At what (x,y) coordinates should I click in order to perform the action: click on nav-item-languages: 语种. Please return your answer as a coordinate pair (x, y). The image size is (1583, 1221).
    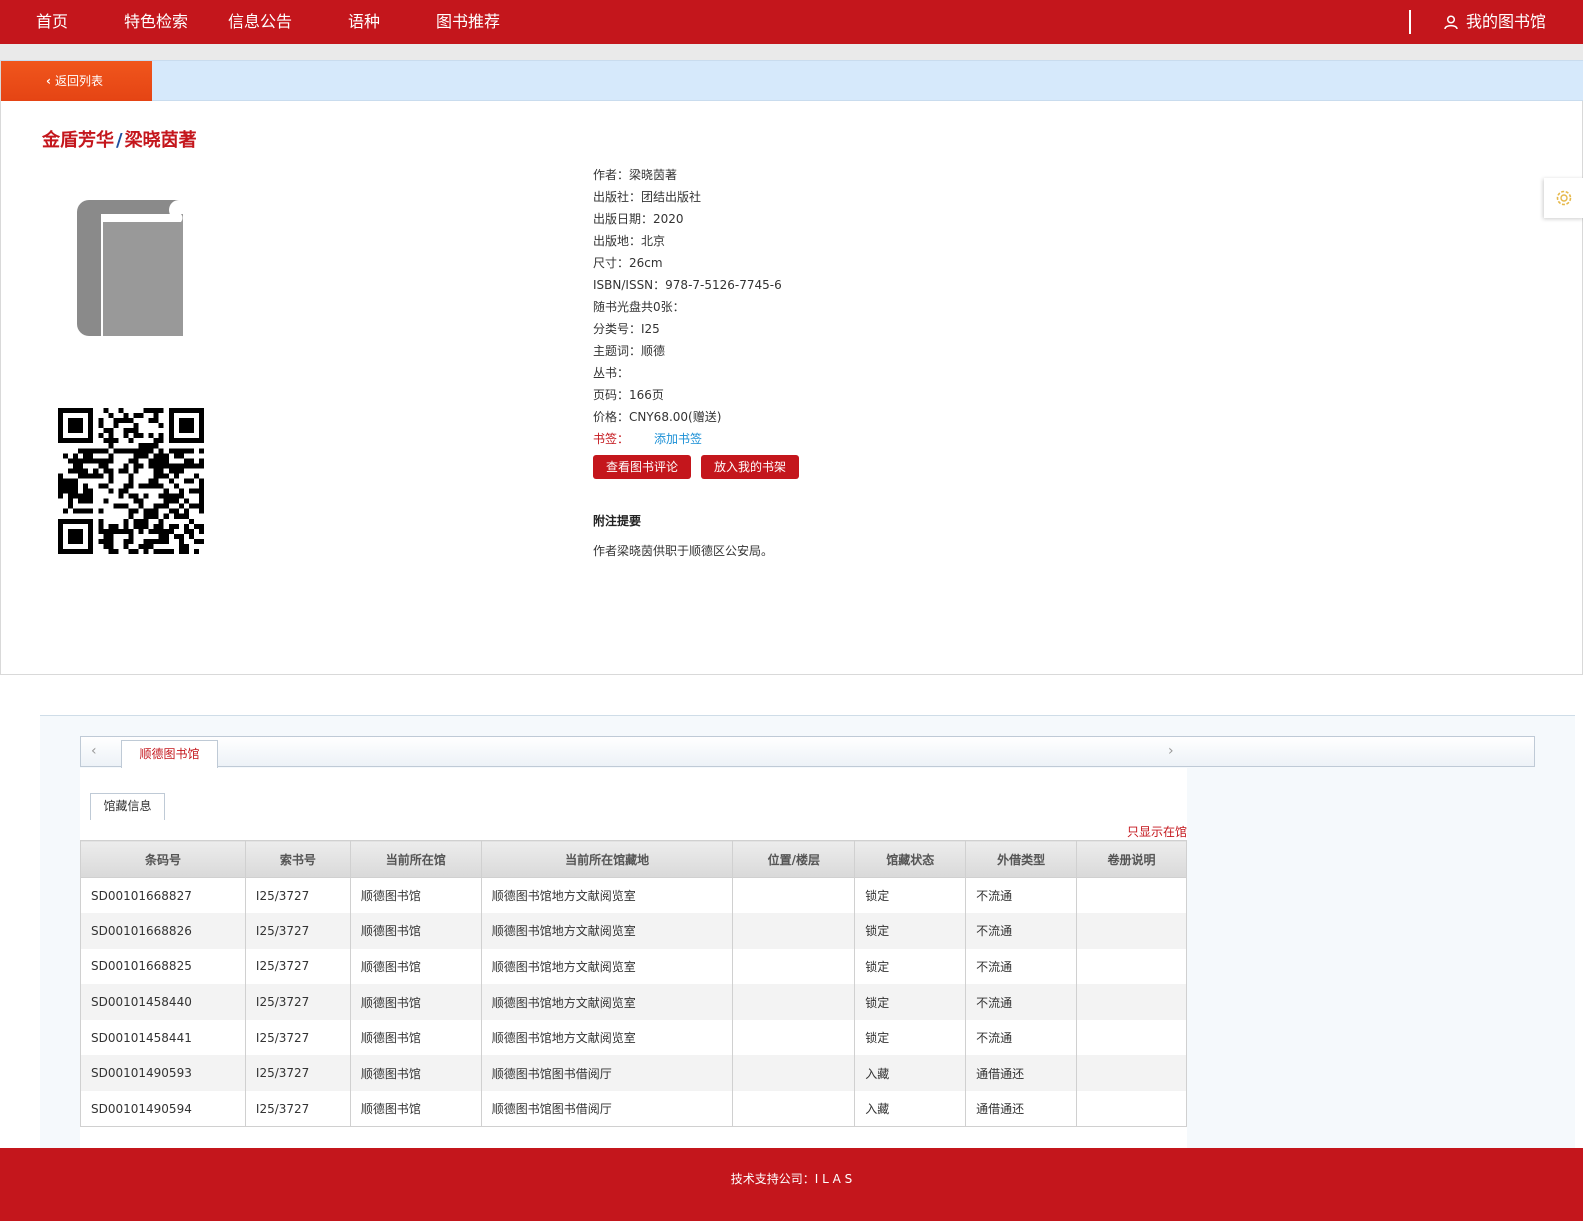
    Looking at the image, I should click on (364, 22).